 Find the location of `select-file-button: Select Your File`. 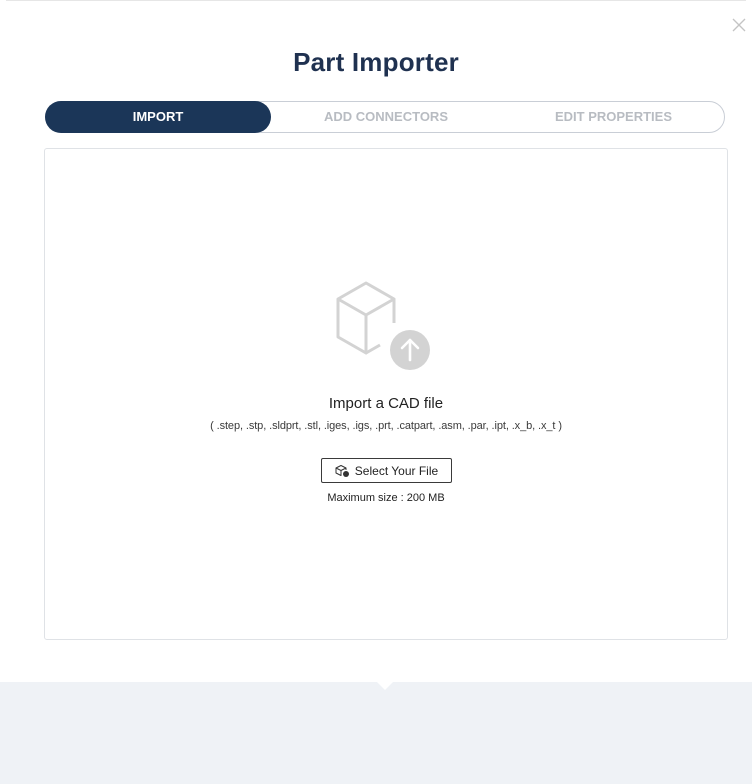

select-file-button: Select Your File is located at coordinates (386, 470).